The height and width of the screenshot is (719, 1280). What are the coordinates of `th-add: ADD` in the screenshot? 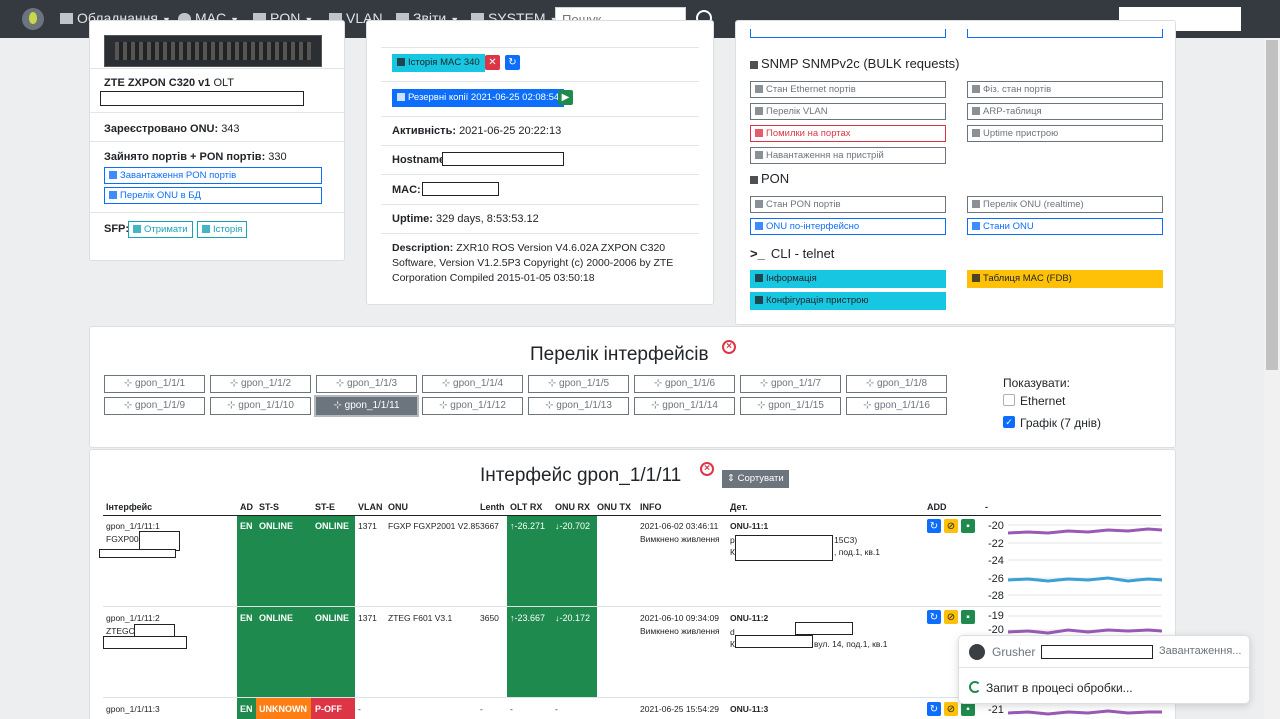 It's located at (937, 507).